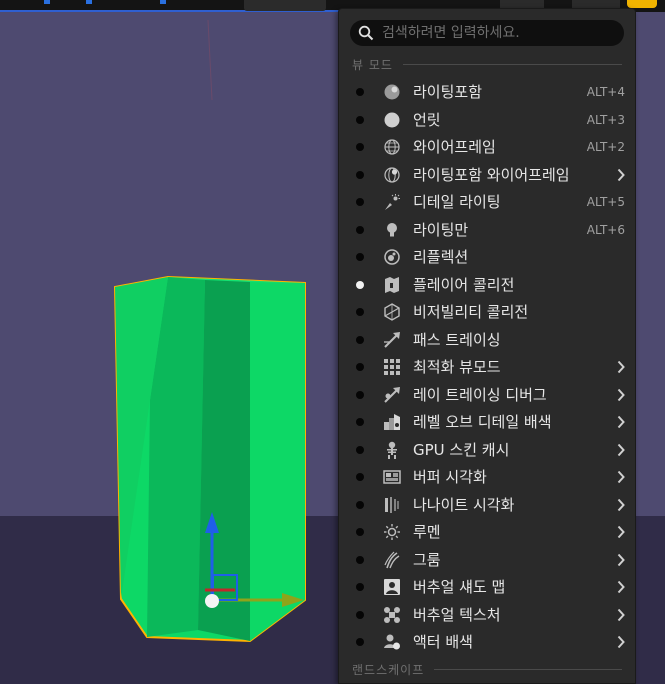 The image size is (665, 684). What do you see at coordinates (487, 532) in the screenshot?
I see `view-mode-item: 루멘` at bounding box center [487, 532].